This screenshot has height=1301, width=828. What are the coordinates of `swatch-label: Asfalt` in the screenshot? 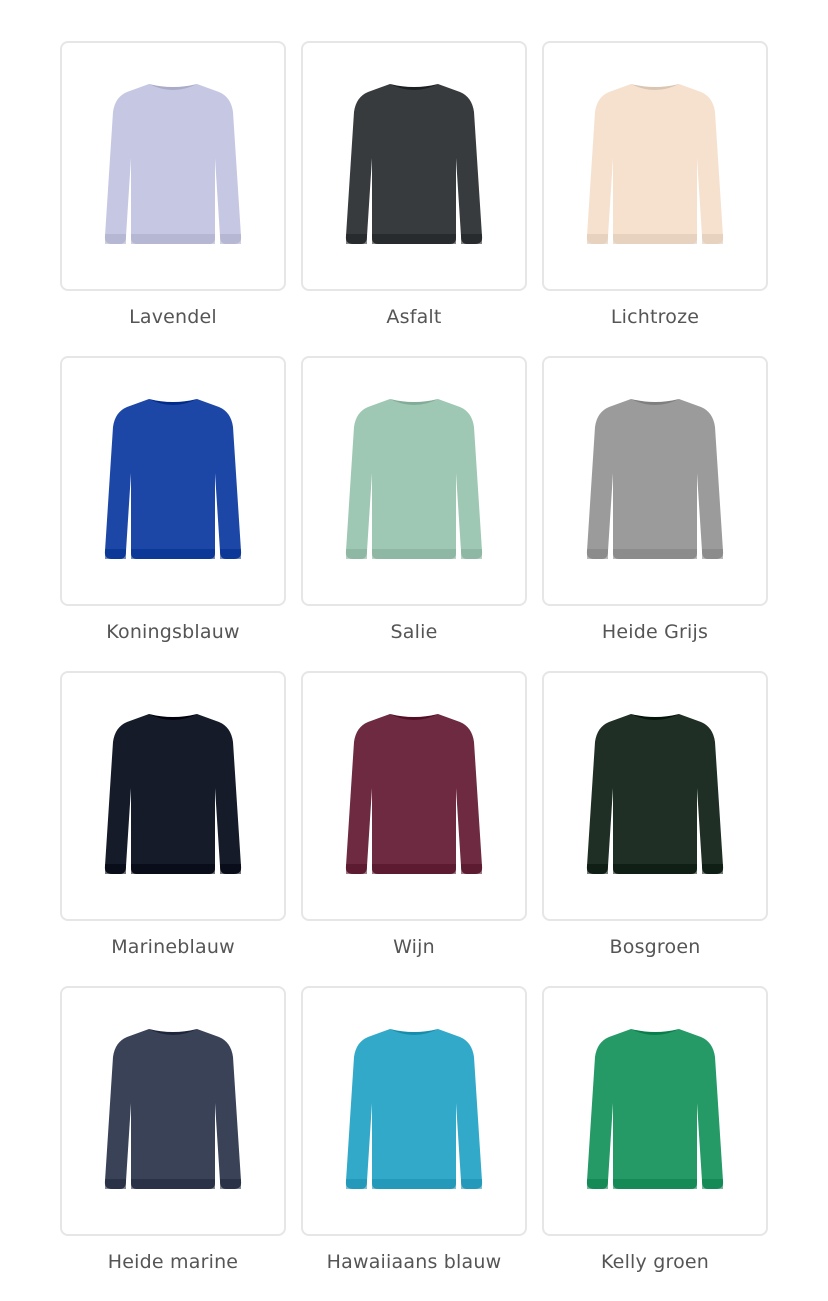 It's located at (414, 317).